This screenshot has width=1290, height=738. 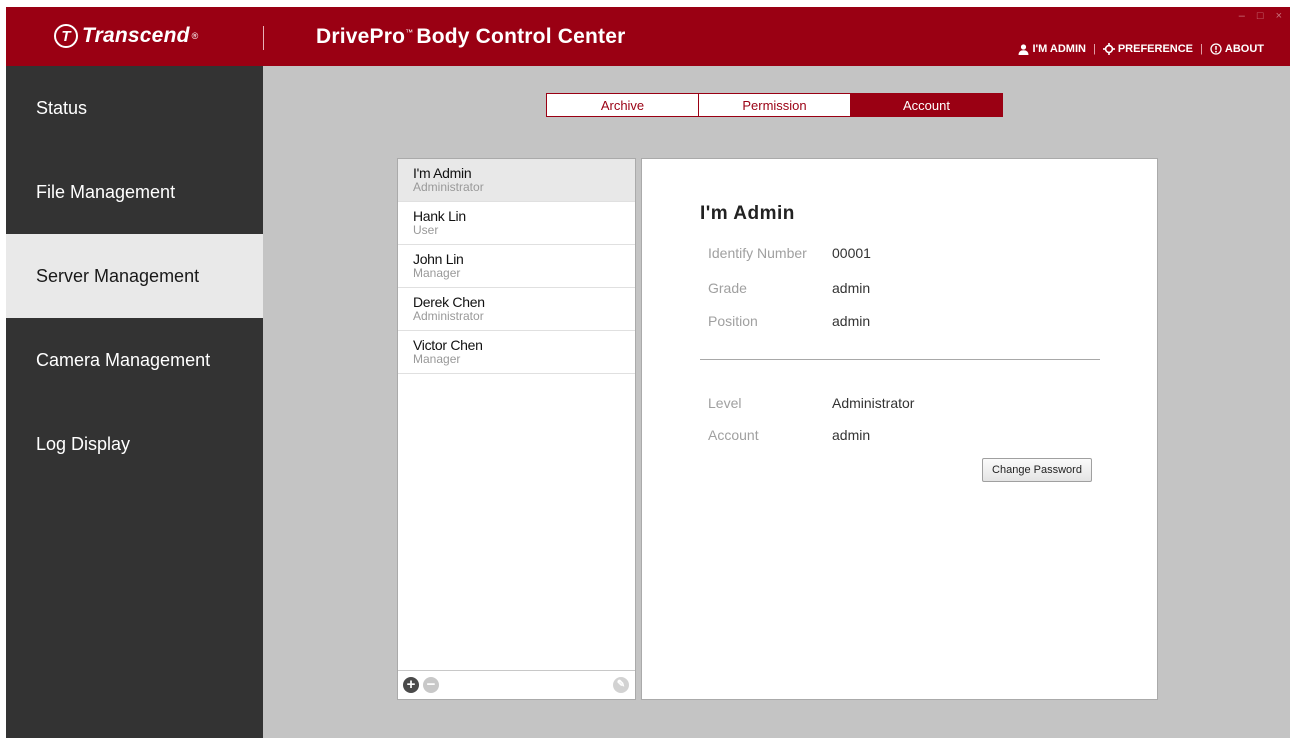 I want to click on sidebar-item-server-management: Server Management, so click(x=134, y=276).